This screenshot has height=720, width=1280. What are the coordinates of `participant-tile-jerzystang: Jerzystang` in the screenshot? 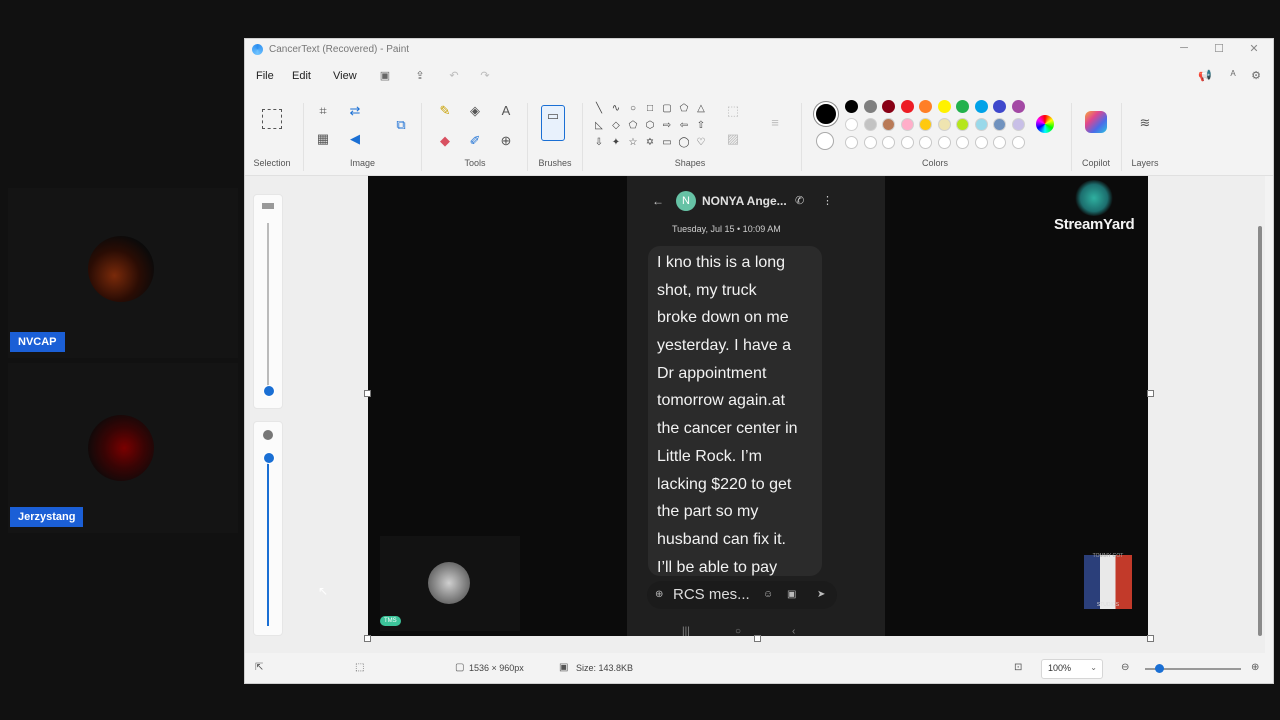 It's located at (123, 448).